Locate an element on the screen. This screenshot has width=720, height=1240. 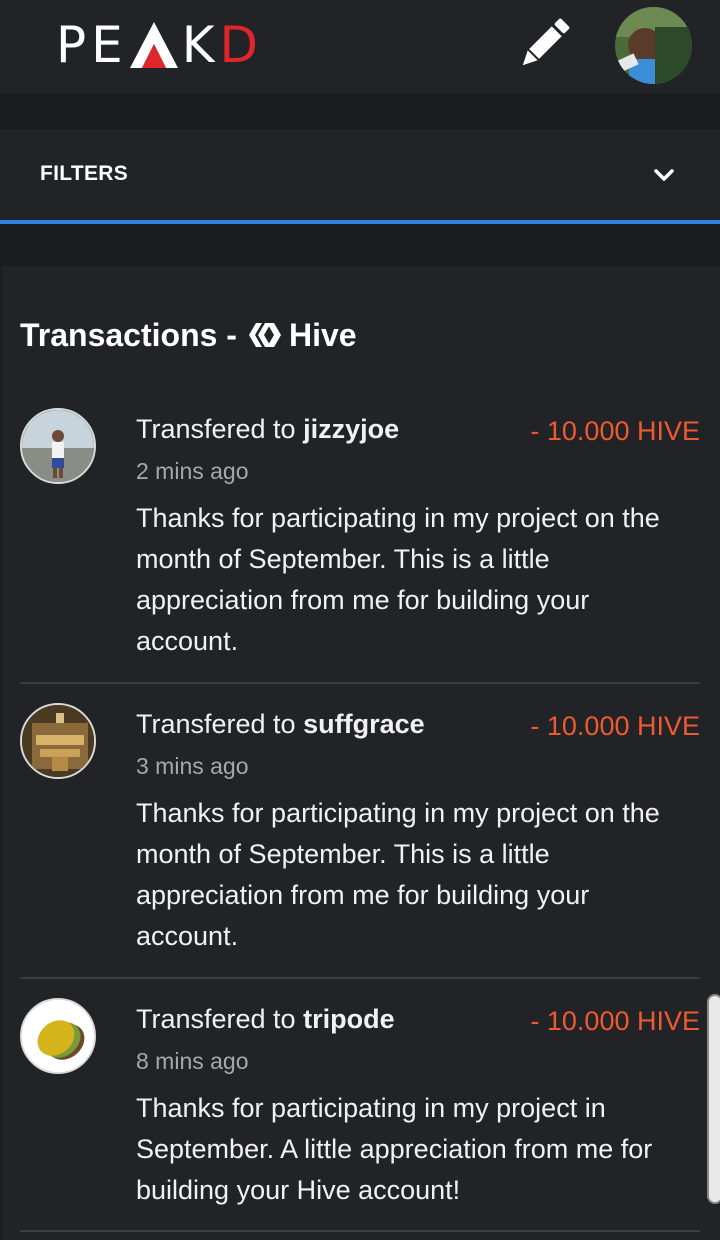
pencil-icon is located at coordinates (544, 44).